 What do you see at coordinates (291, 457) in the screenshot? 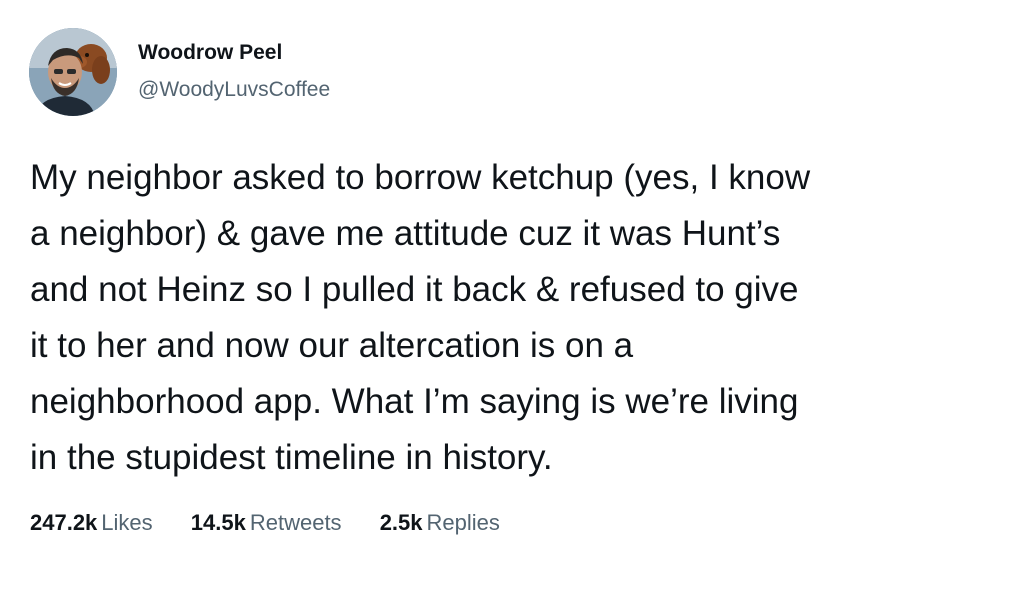
I see `tweet-text-line: in the stupidest timeline in history.` at bounding box center [291, 457].